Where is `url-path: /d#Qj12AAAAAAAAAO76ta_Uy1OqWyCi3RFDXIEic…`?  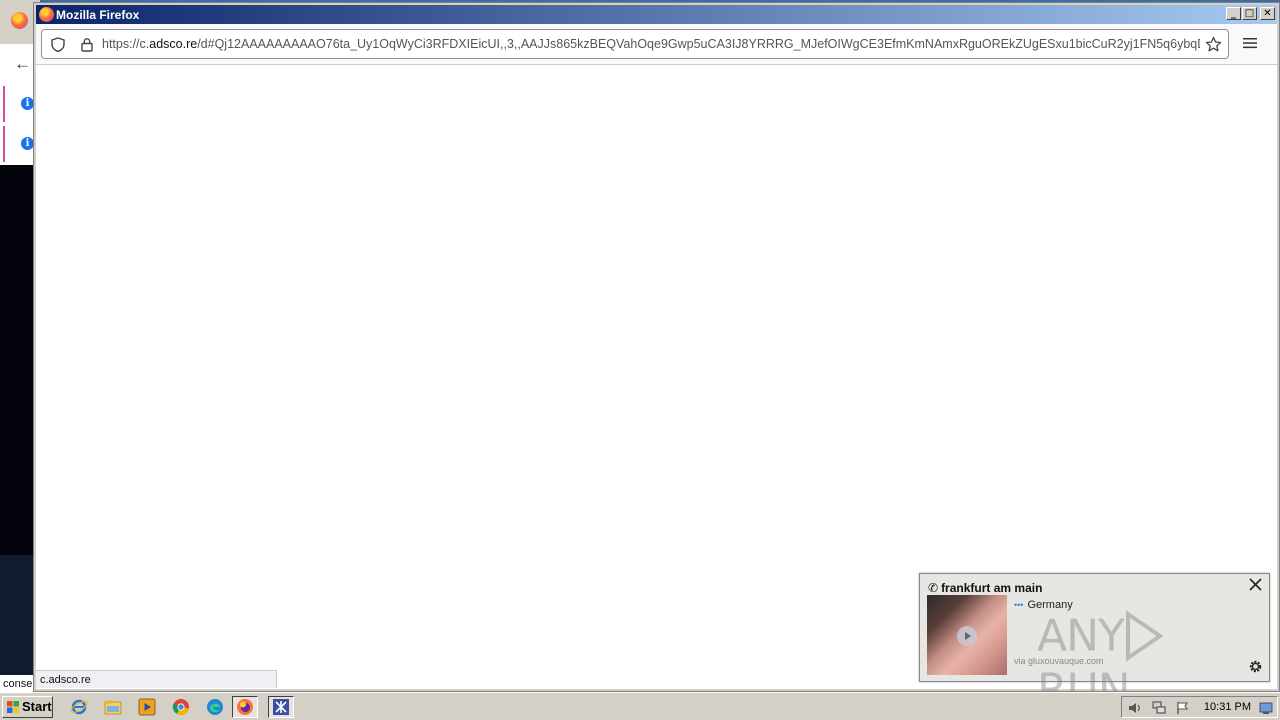
url-path: /d#Qj12AAAAAAAAAO76ta_Uy1OqWyCi3RFDXIEic… is located at coordinates (698, 44).